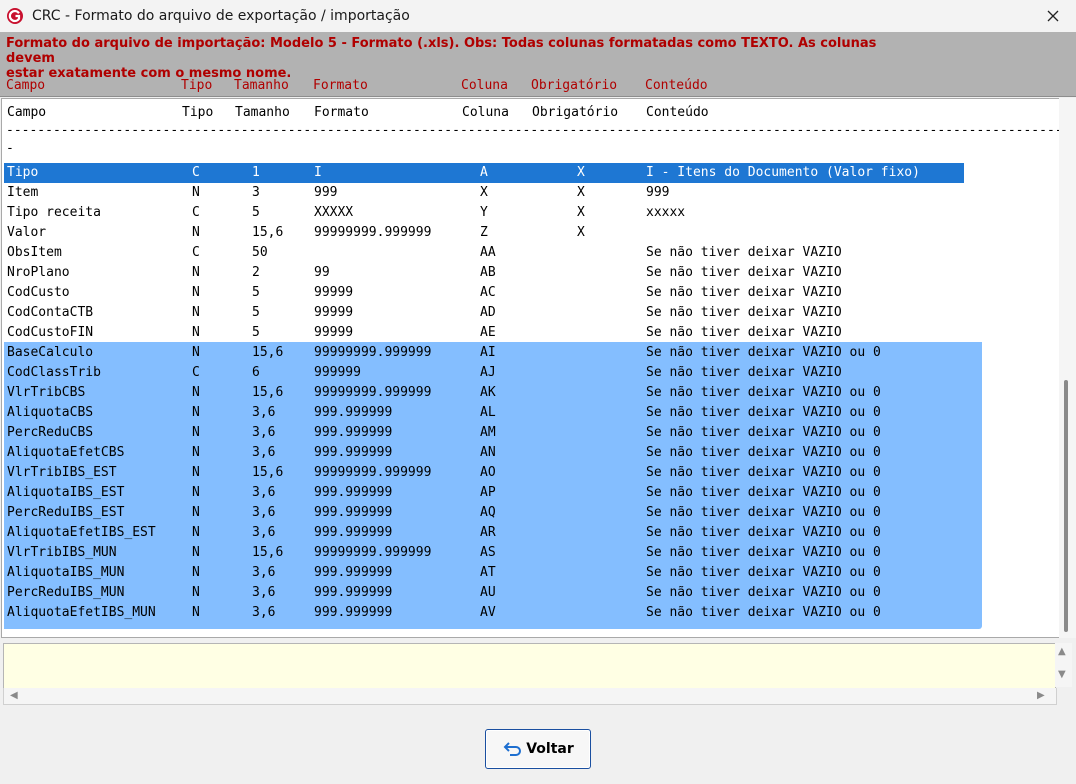  What do you see at coordinates (1063, 665) in the screenshot?
I see `memo-vertical-scrollbar: ▲ ▼` at bounding box center [1063, 665].